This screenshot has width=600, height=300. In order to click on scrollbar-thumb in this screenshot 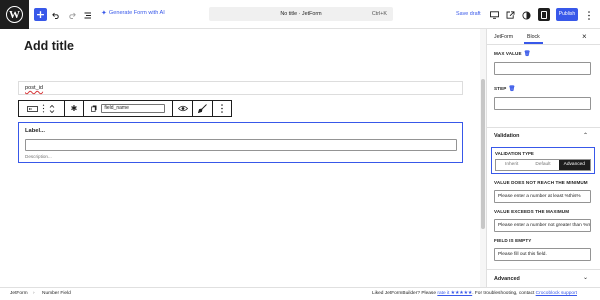, I will do `click(483, 154)`.